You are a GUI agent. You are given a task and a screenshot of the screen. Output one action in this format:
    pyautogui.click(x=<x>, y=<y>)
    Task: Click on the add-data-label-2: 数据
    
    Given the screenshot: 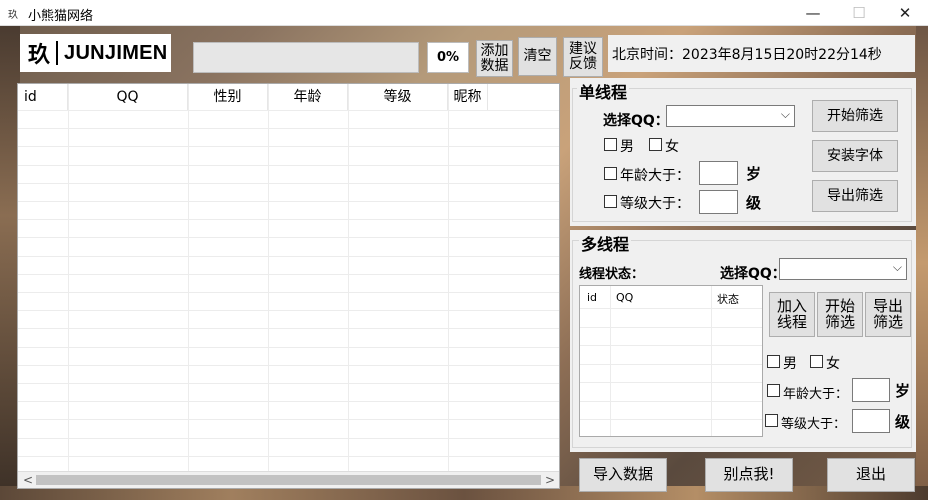 What is the action you would take?
    pyautogui.click(x=494, y=65)
    